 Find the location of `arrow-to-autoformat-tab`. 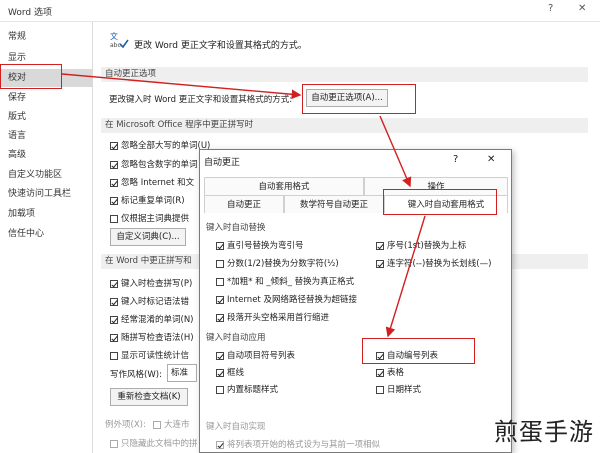

arrow-to-autoformat-tab is located at coordinates (395, 151).